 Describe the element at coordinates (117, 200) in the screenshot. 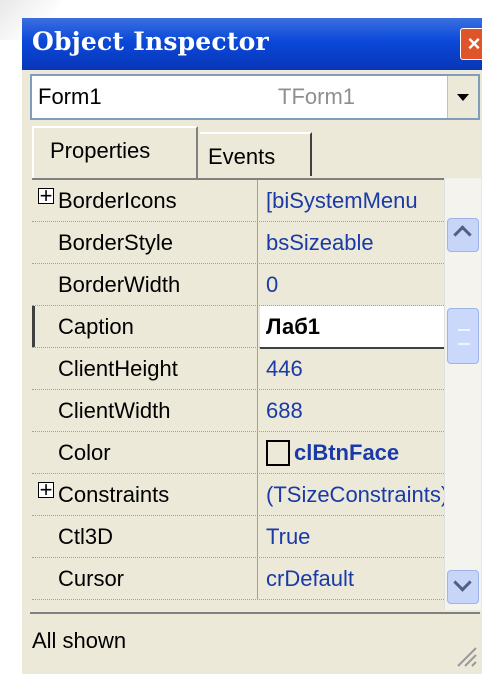

I see `property-name: BorderIcons` at that location.